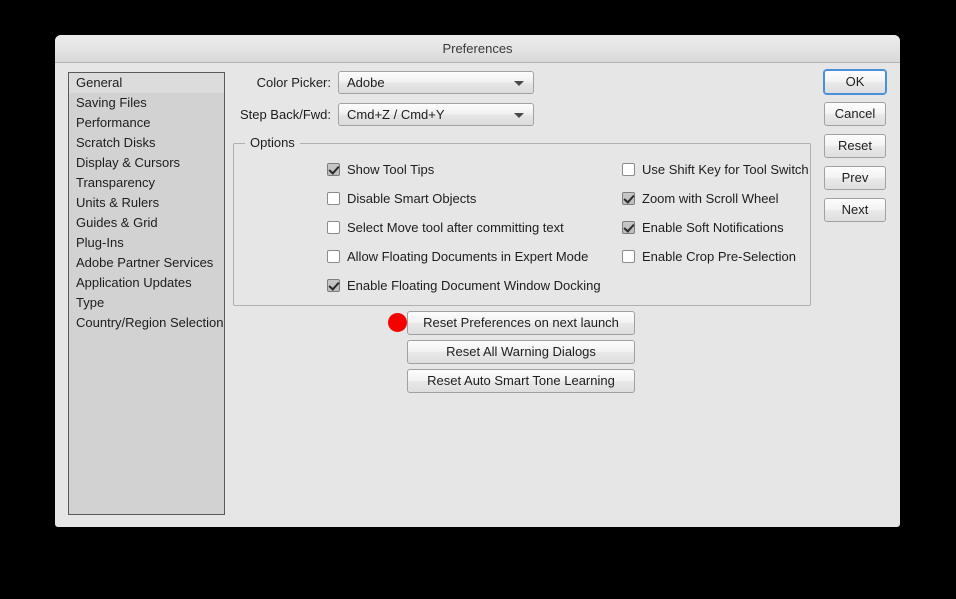 This screenshot has width=956, height=599. I want to click on option-checkbox-row: Disable Smart Objects, so click(401, 198).